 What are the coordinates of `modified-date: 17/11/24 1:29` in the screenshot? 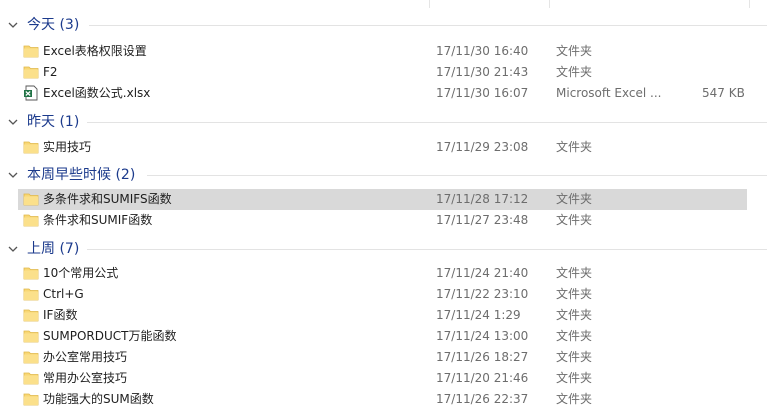 It's located at (478, 315).